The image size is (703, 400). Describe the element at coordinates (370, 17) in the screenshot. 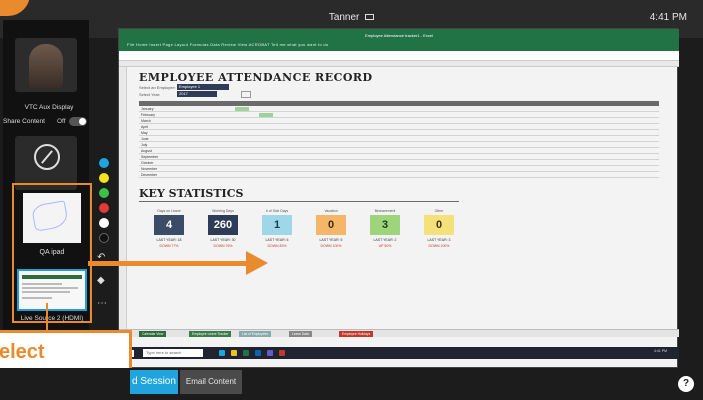

I see `monitor-icon` at that location.